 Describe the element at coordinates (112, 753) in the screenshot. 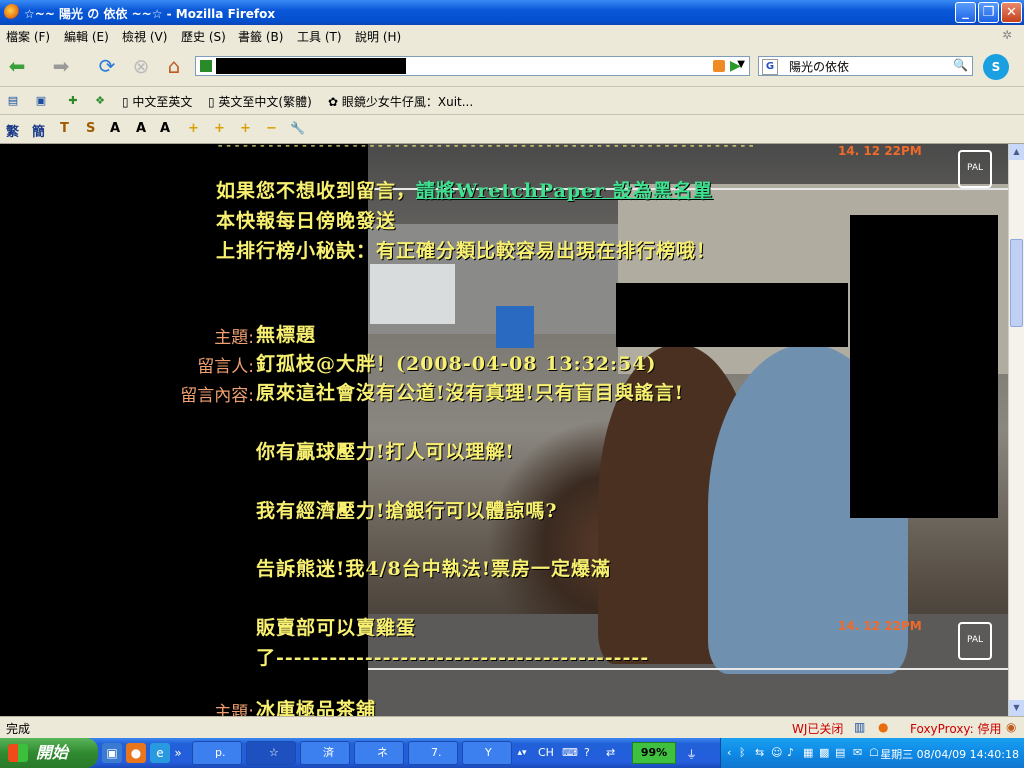

I see `quicklaunch-desktop-icon: ▣` at that location.